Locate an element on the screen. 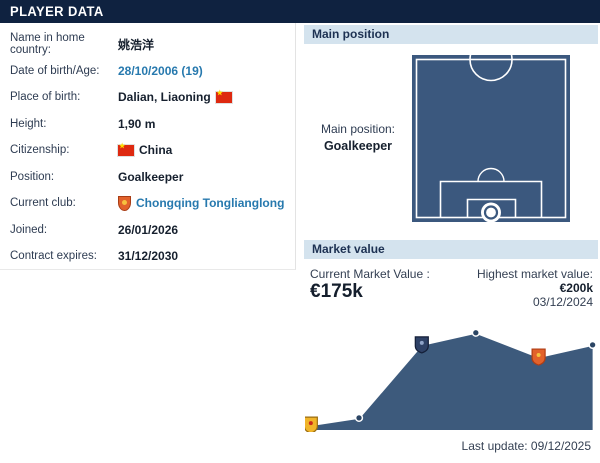 The width and height of the screenshot is (600, 463). row-label: Contract expires: is located at coordinates (53, 256).